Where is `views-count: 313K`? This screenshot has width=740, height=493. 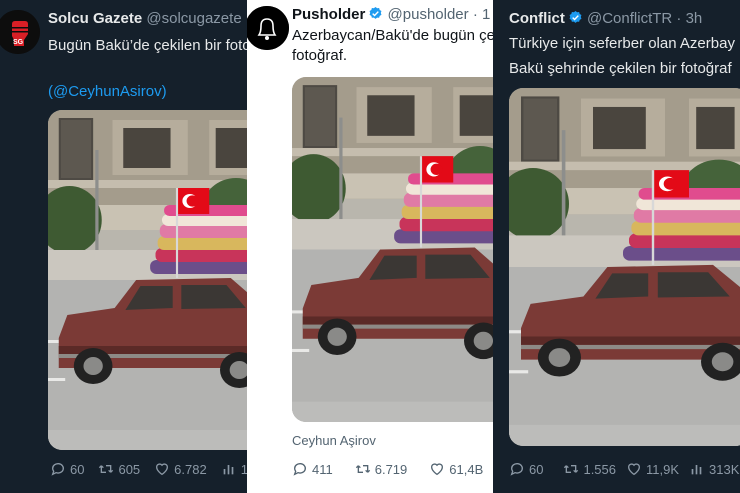
views-count: 313K is located at coordinates (724, 469).